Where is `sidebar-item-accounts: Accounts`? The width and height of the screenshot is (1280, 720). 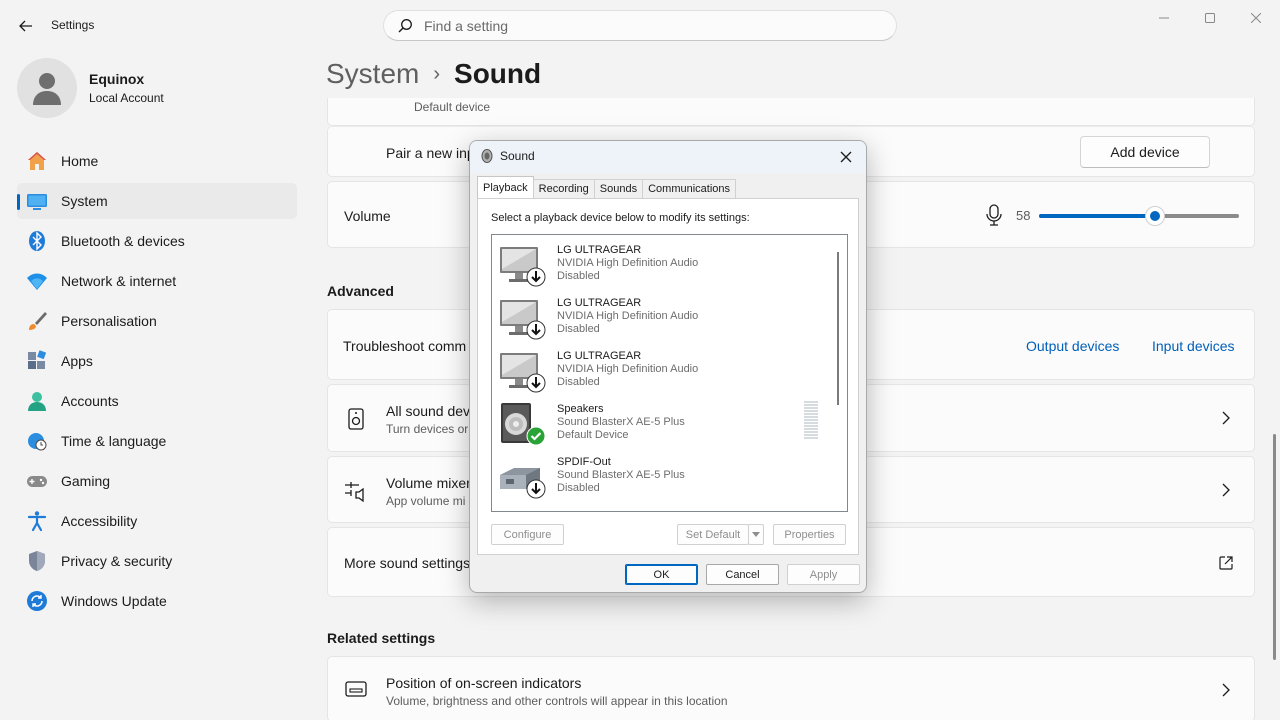
sidebar-item-accounts: Accounts is located at coordinates (157, 401).